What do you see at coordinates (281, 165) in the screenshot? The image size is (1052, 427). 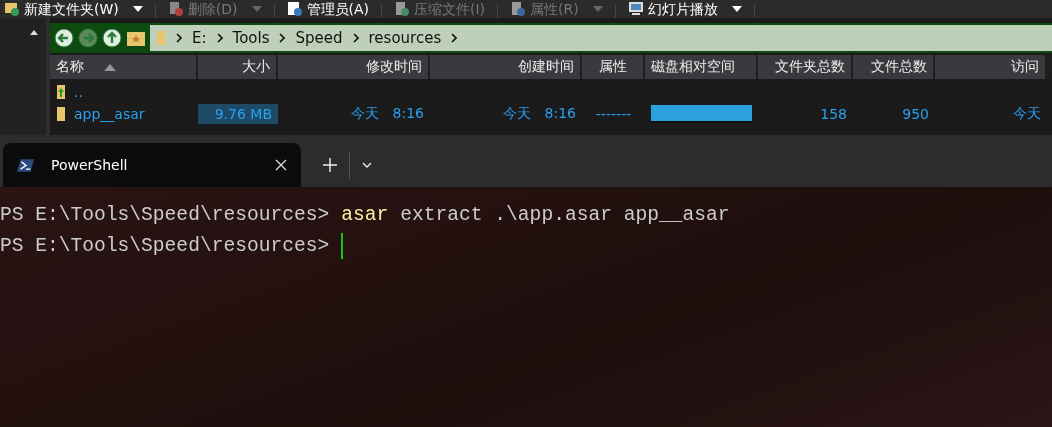 I see `close-icon` at bounding box center [281, 165].